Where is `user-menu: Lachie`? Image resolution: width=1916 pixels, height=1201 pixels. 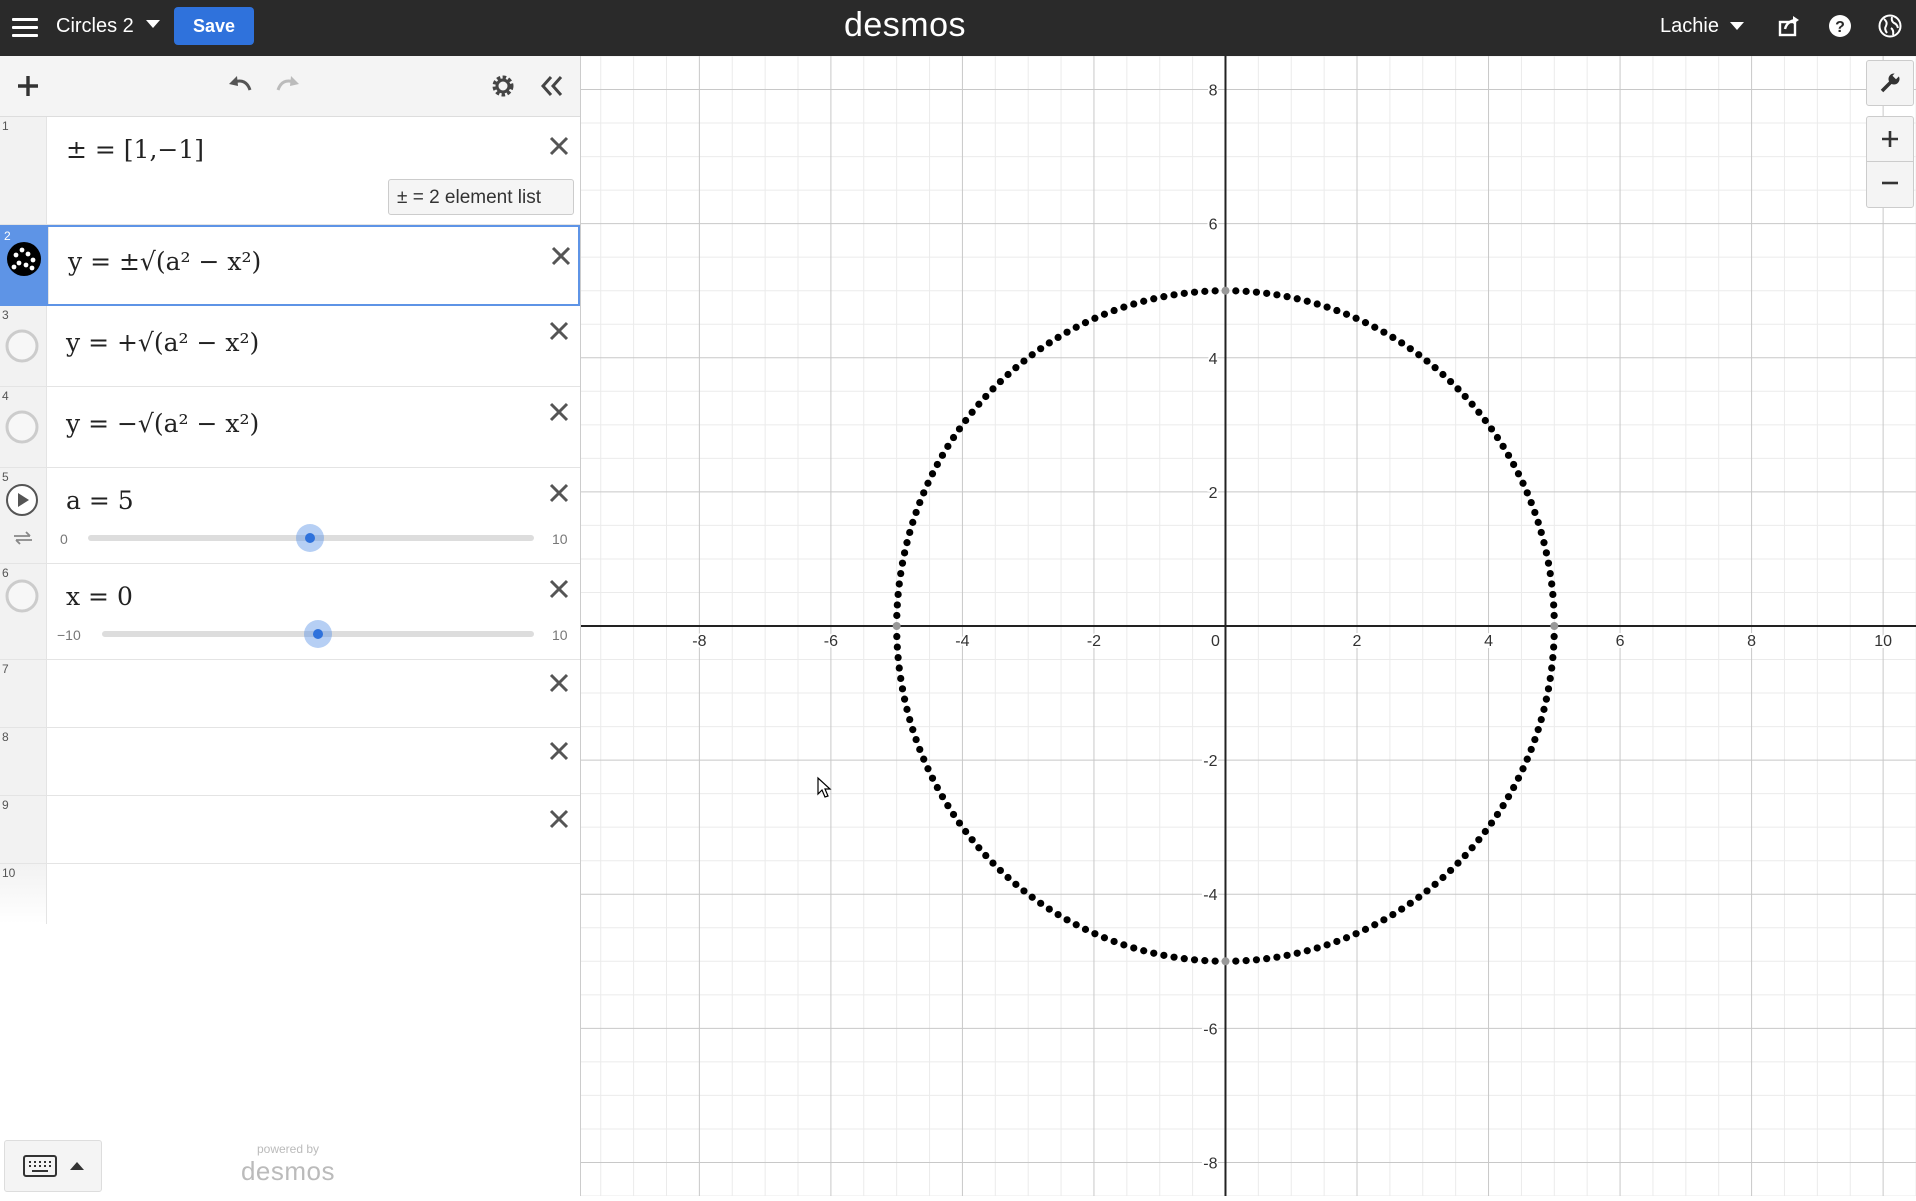
user-menu: Lachie is located at coordinates (1689, 26).